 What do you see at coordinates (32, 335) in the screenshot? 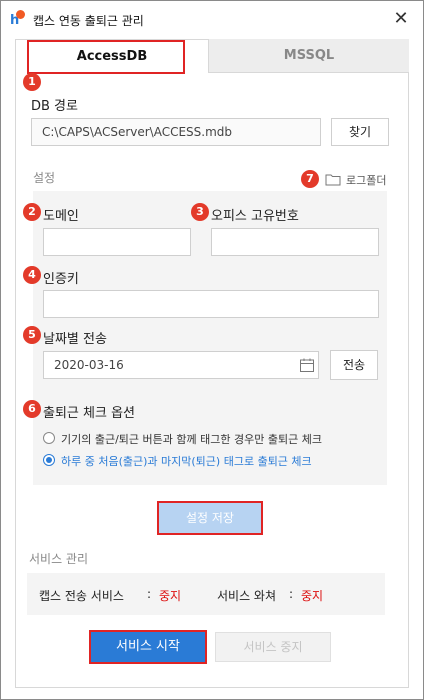
I see `step-badge-5: 5` at bounding box center [32, 335].